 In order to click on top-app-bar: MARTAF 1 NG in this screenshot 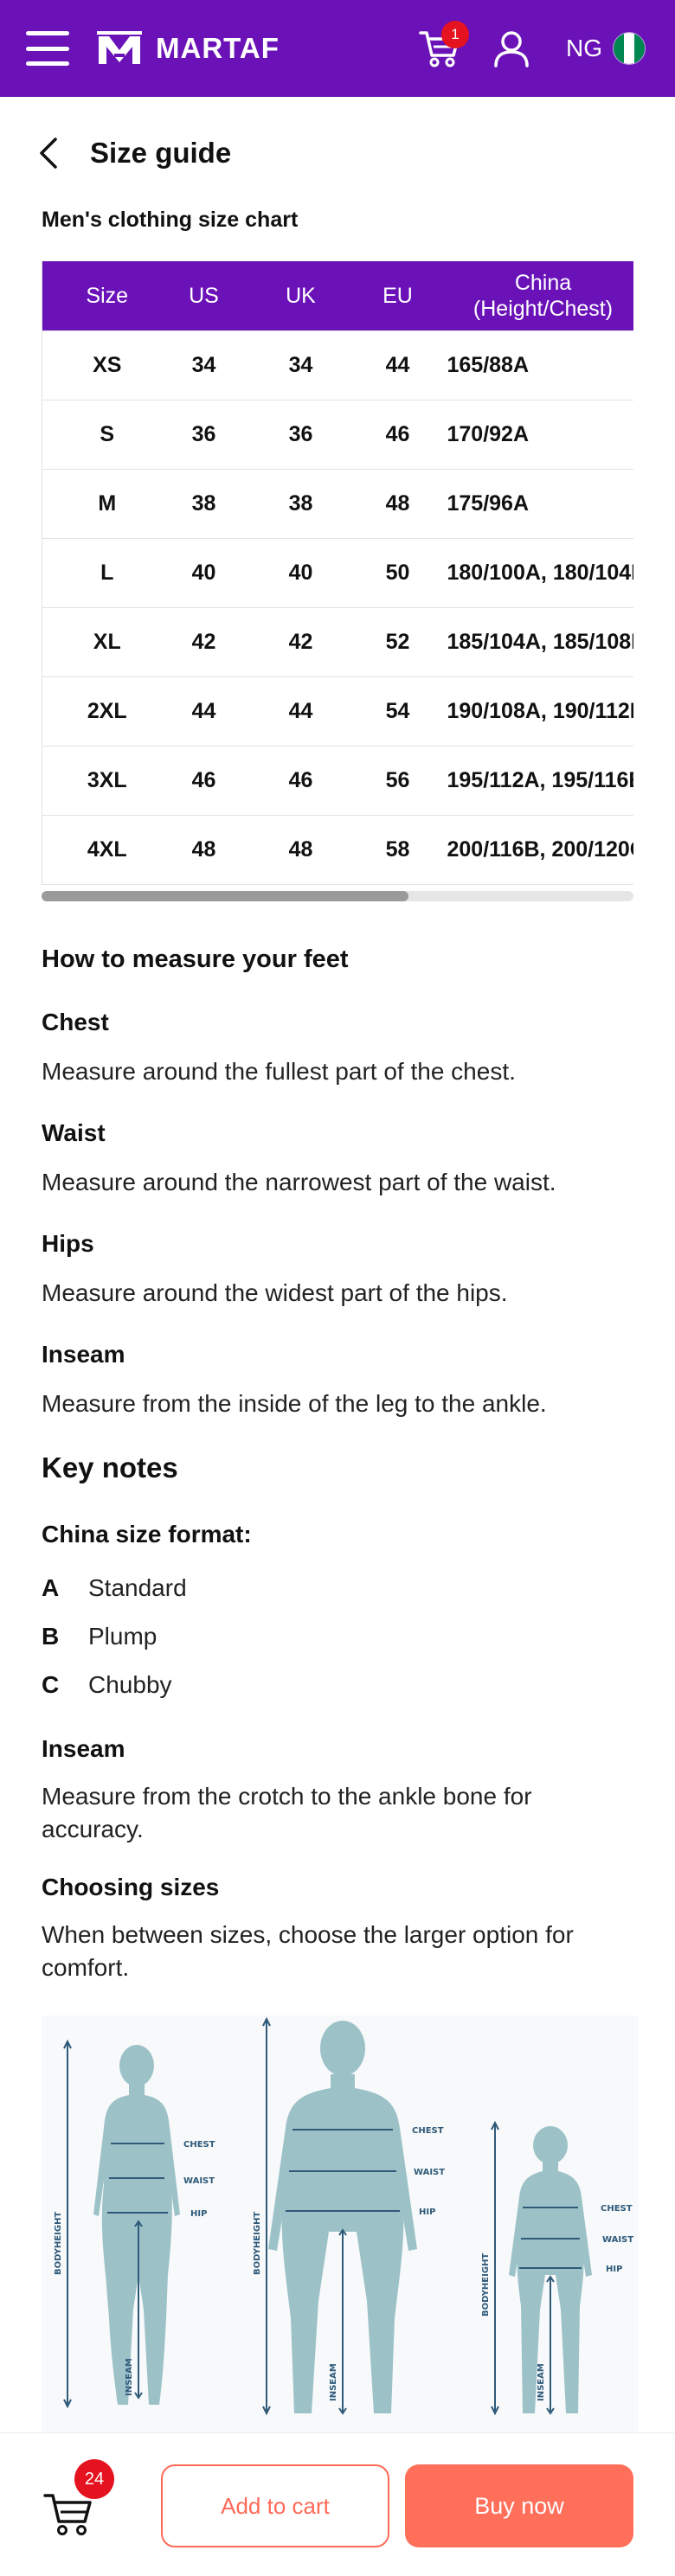, I will do `click(337, 48)`.